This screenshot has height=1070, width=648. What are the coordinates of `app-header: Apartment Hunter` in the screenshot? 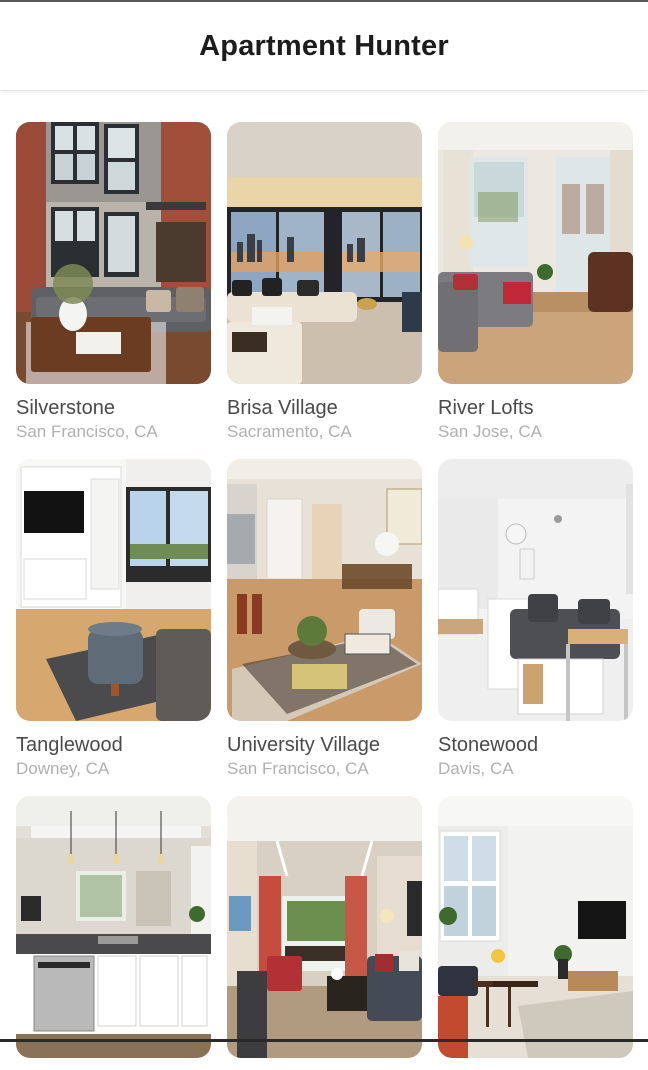 It's located at (324, 46).